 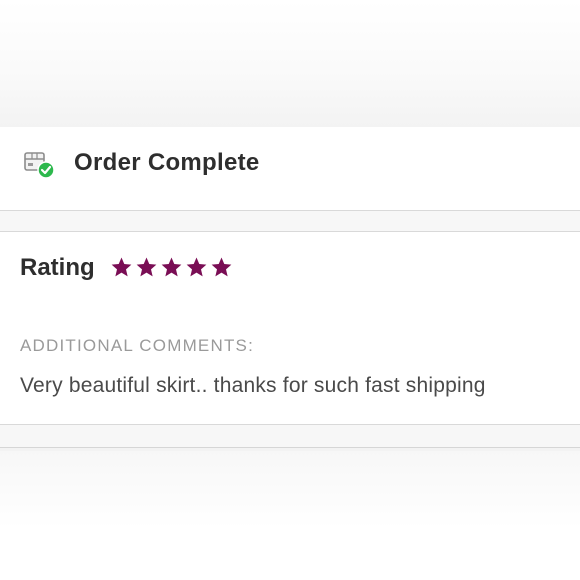 I want to click on rating-stars, so click(x=171, y=267).